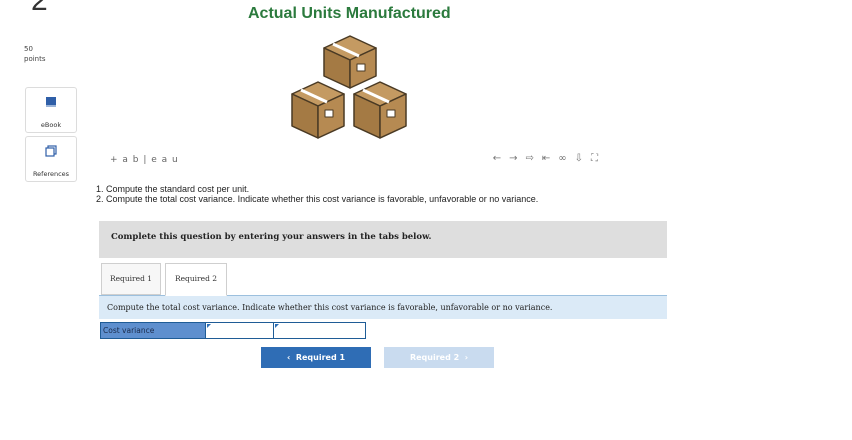 Image resolution: width=852 pixels, height=440 pixels. Describe the element at coordinates (35, 54) in the screenshot. I see `points-info: 50 points` at that location.